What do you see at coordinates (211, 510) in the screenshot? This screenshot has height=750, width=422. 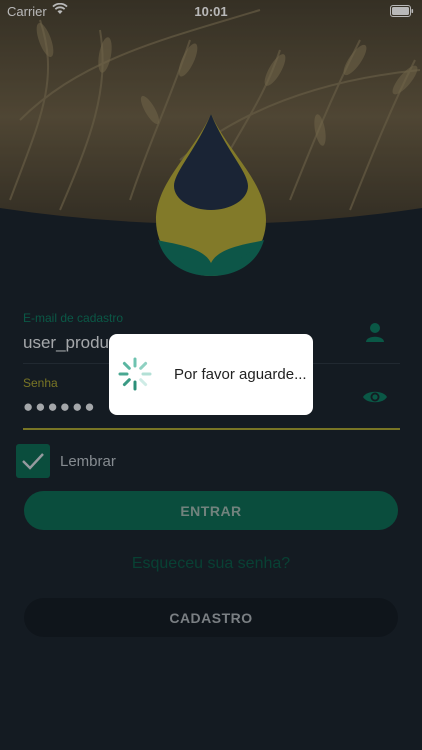 I see `login-button: ENTRAR` at bounding box center [211, 510].